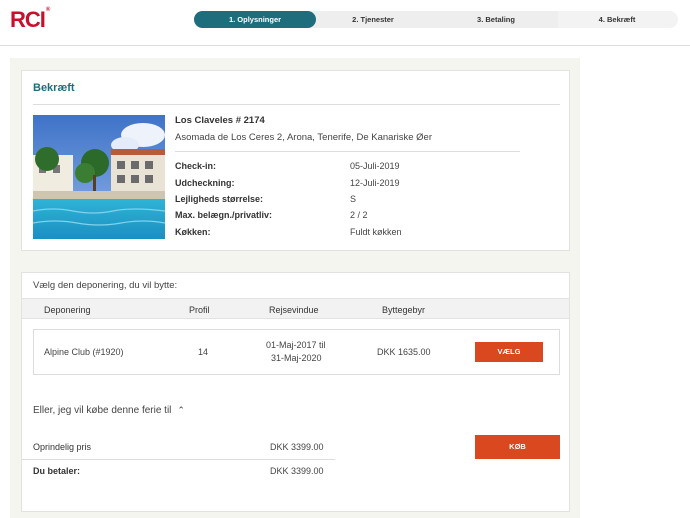 The image size is (690, 518). I want to click on pay-value: DKK 3399.00, so click(297, 471).